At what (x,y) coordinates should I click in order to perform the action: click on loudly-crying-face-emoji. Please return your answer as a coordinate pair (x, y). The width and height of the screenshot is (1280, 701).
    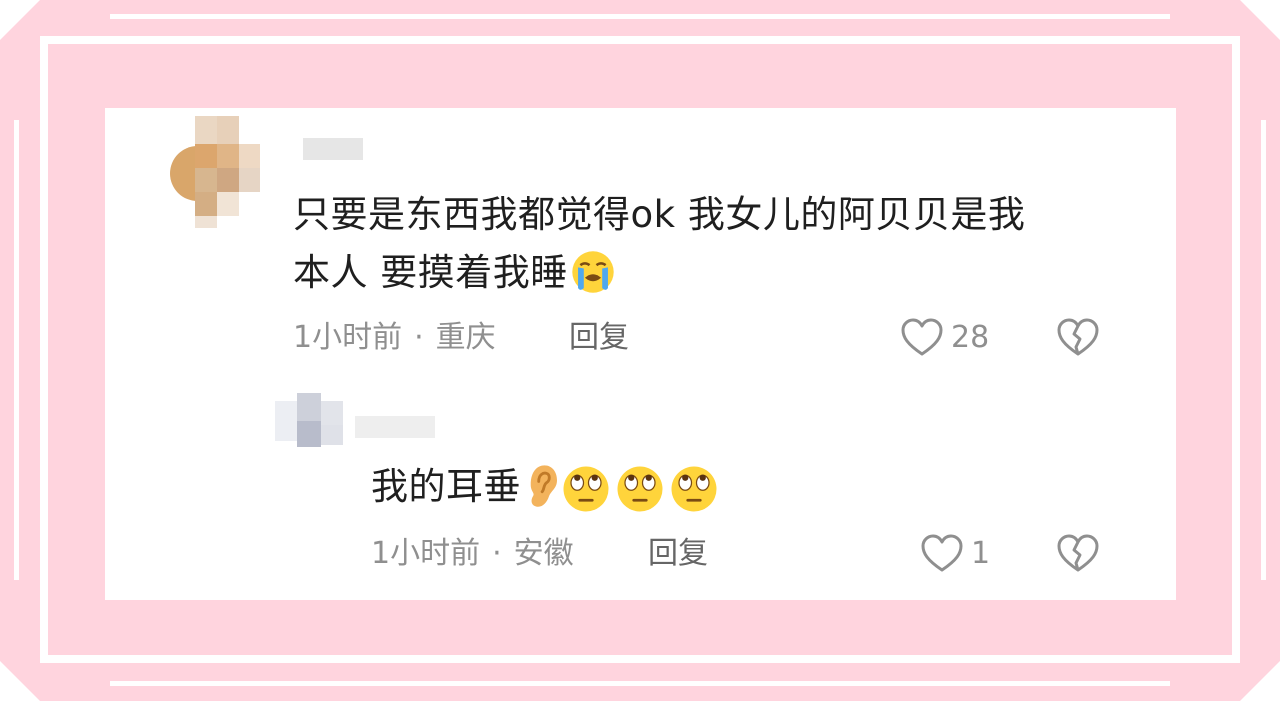
    Looking at the image, I should click on (593, 271).